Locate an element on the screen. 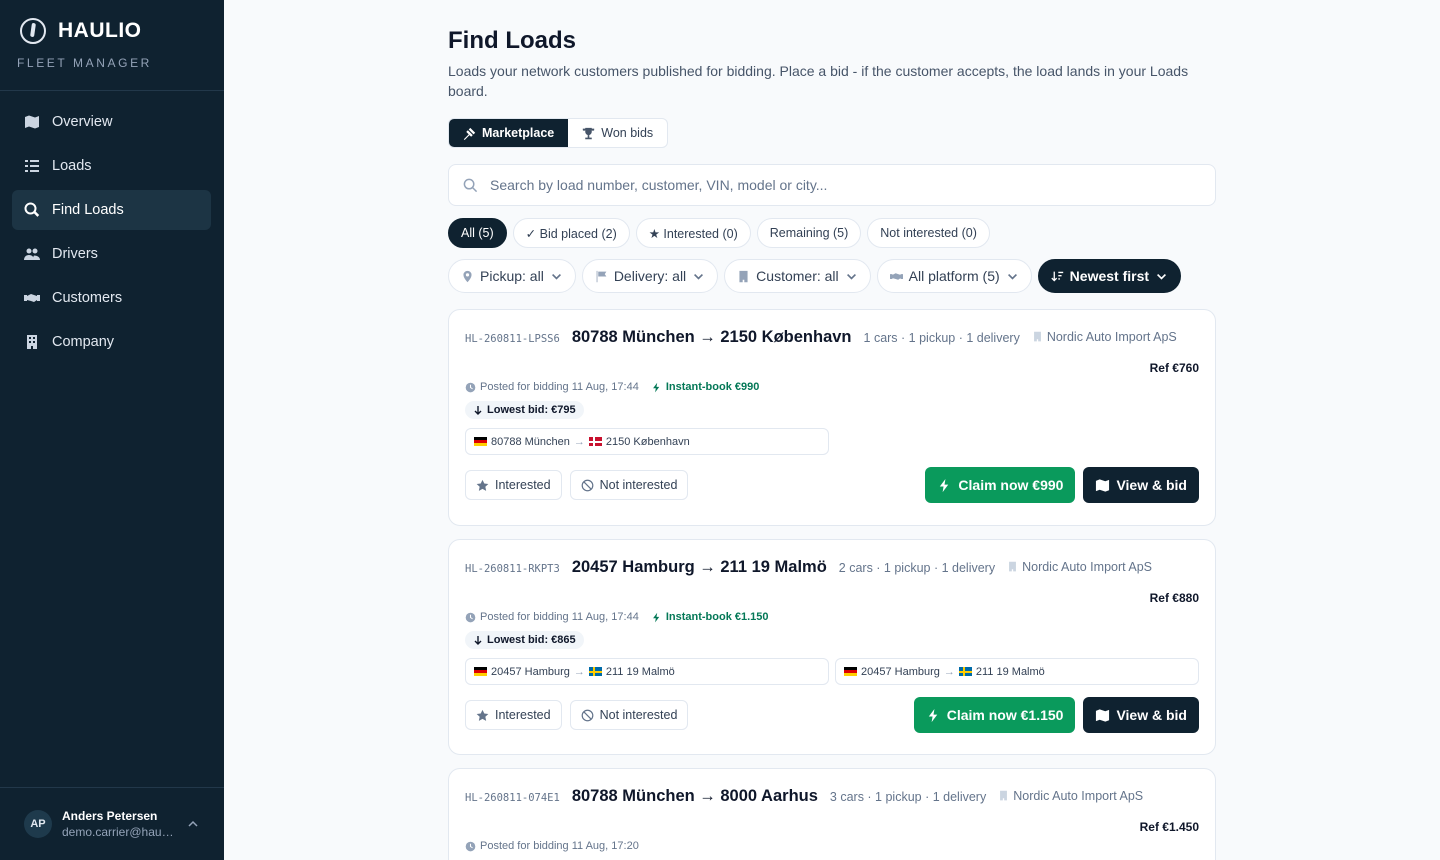 The height and width of the screenshot is (860, 1440). customer-filter: Customer: all is located at coordinates (797, 276).